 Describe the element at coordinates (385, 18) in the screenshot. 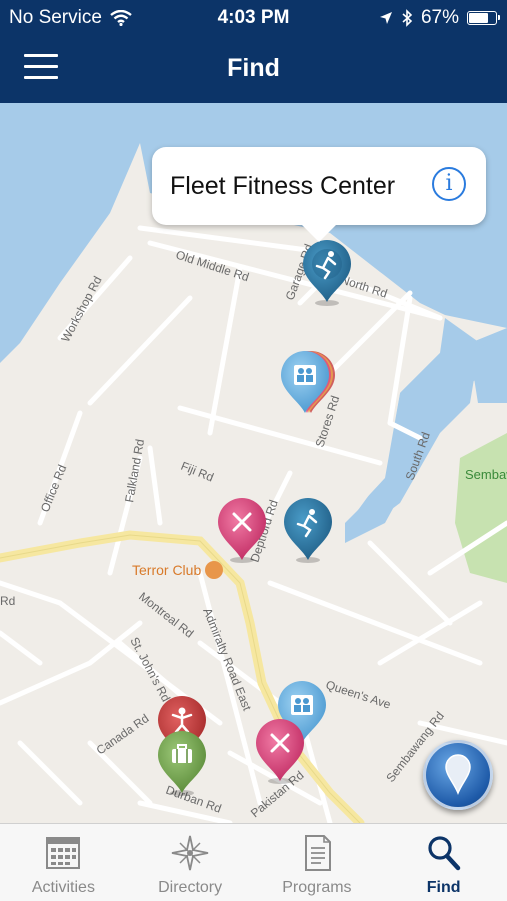

I see `location-arrow-icon` at that location.